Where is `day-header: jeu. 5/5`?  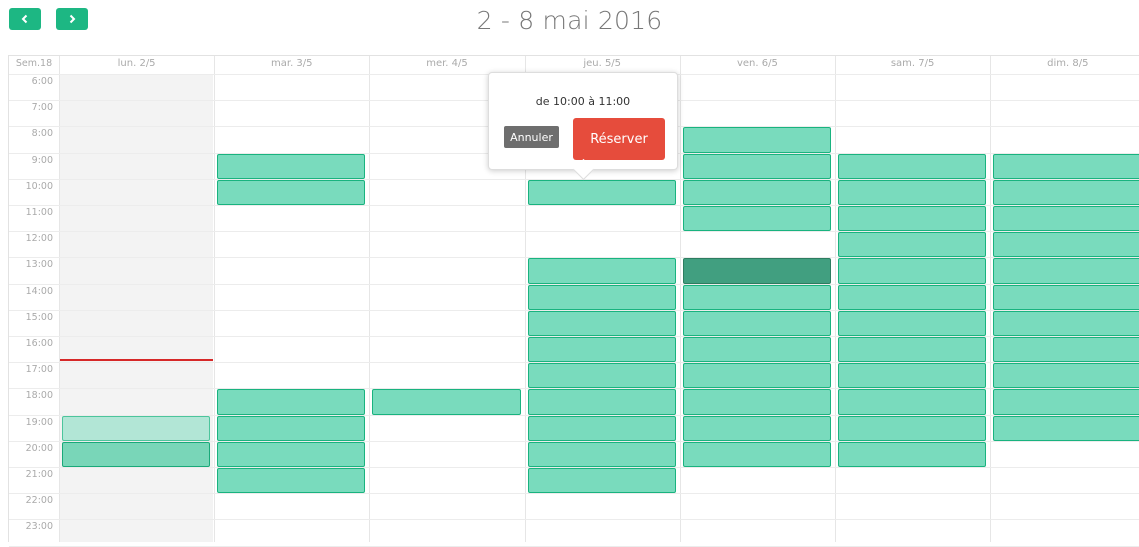
day-header: jeu. 5/5 is located at coordinates (602, 63).